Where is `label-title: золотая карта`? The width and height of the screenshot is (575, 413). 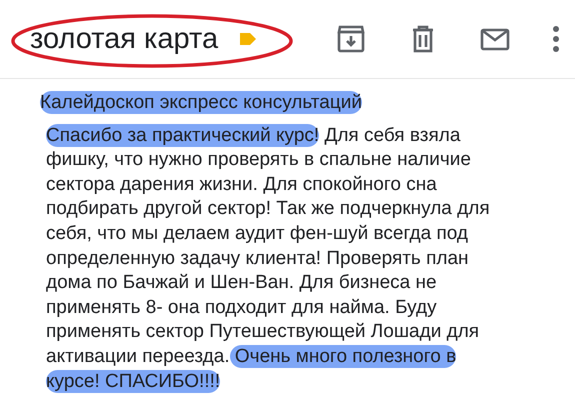
label-title: золотая карта is located at coordinates (124, 39).